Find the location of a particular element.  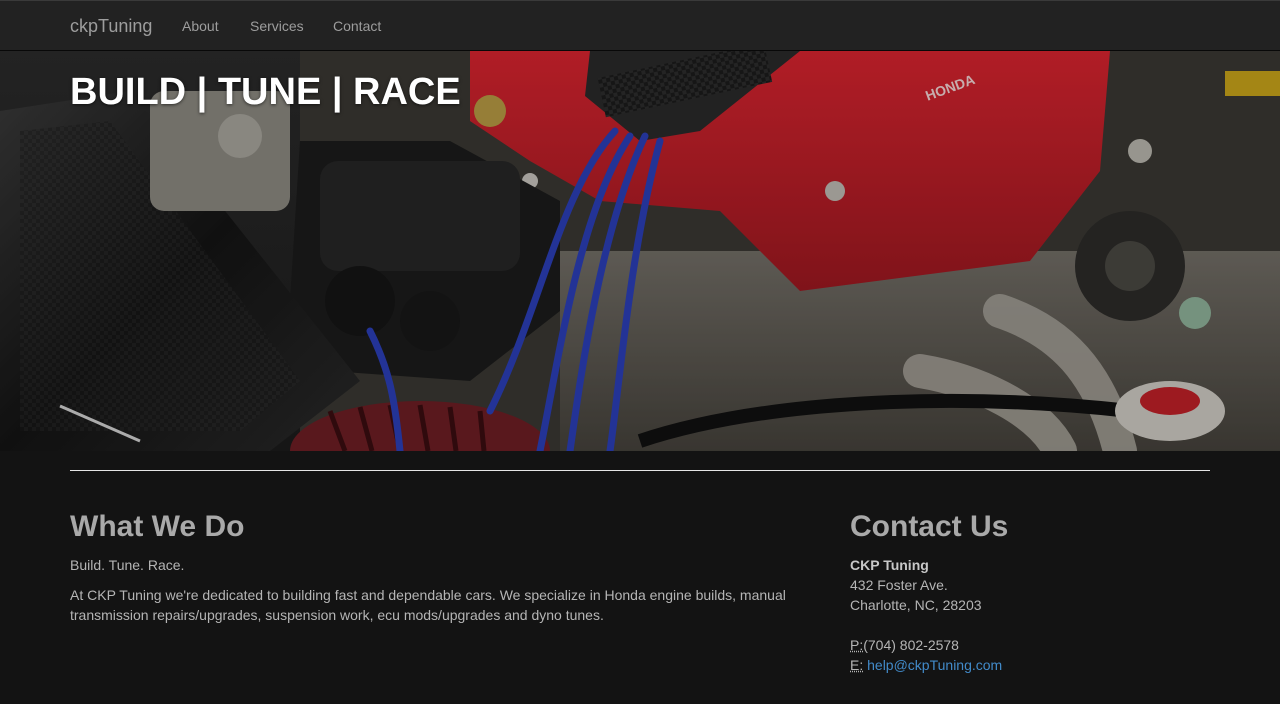

section-divider is located at coordinates (640, 470).